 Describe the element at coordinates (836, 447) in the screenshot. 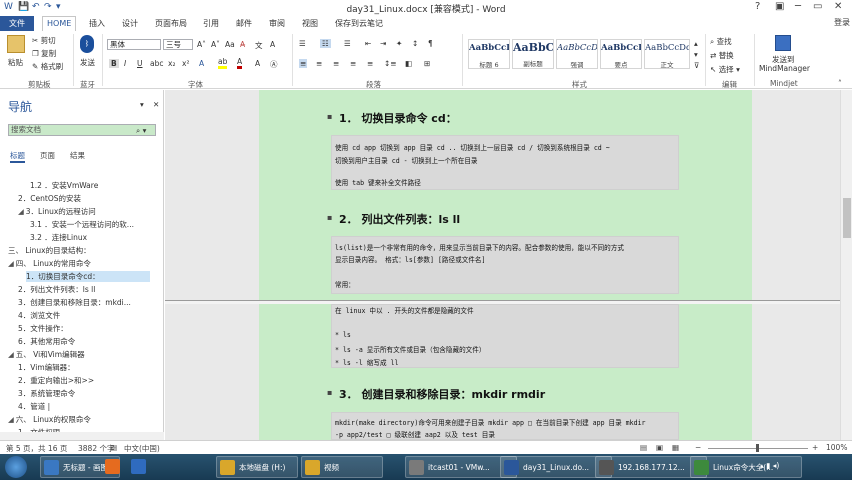

I see `zoom-level: 100%` at that location.